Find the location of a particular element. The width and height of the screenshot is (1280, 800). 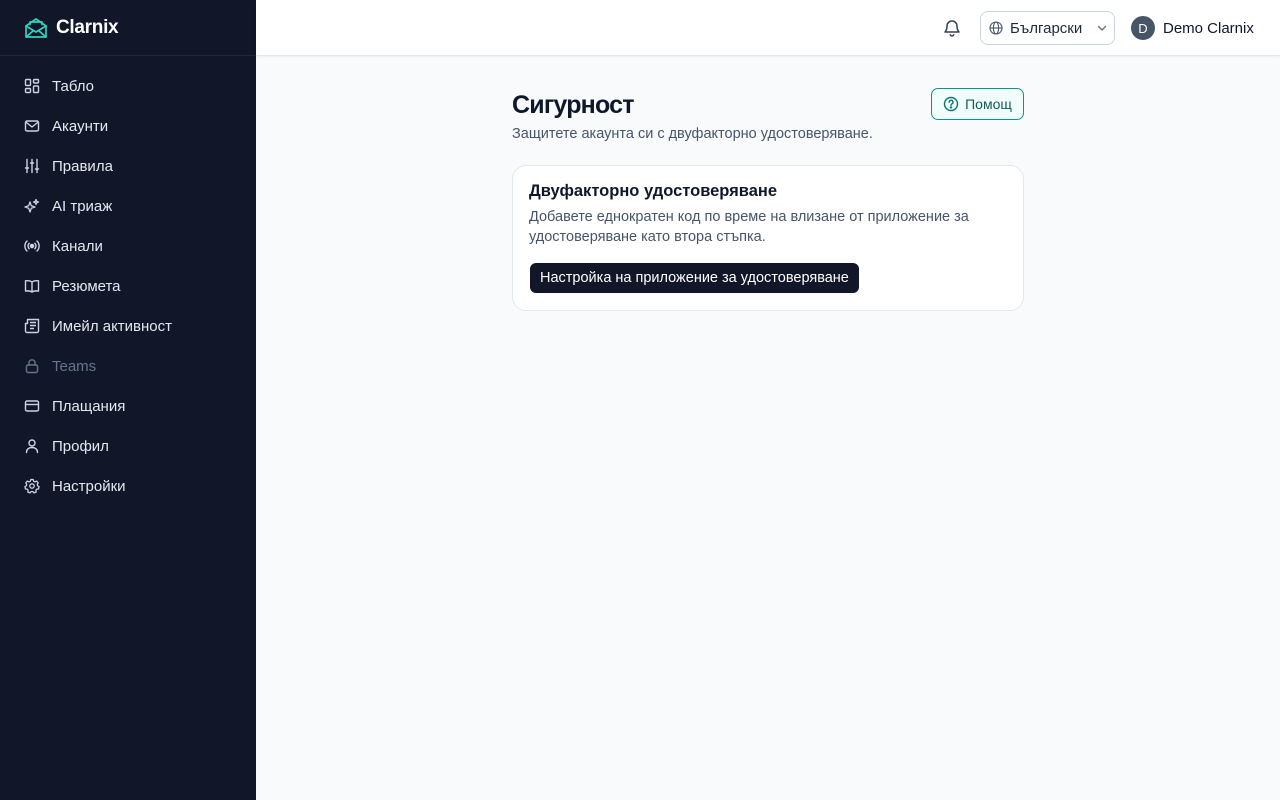

sidebar-item-email-activity: Имейл активност is located at coordinates (128, 326).